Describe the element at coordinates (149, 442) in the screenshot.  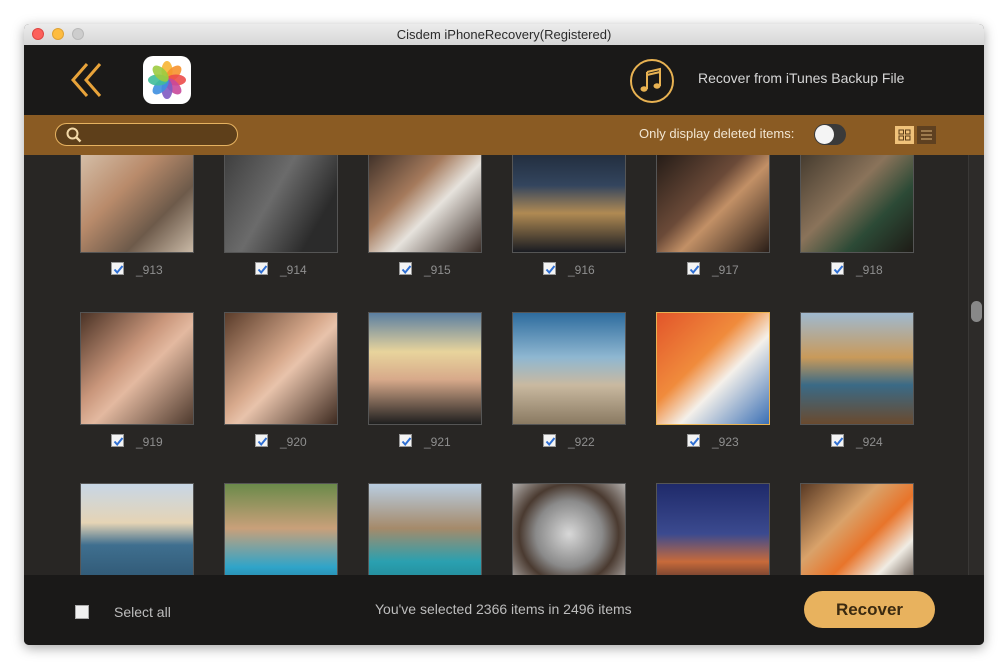
I see `item-label: _919` at that location.